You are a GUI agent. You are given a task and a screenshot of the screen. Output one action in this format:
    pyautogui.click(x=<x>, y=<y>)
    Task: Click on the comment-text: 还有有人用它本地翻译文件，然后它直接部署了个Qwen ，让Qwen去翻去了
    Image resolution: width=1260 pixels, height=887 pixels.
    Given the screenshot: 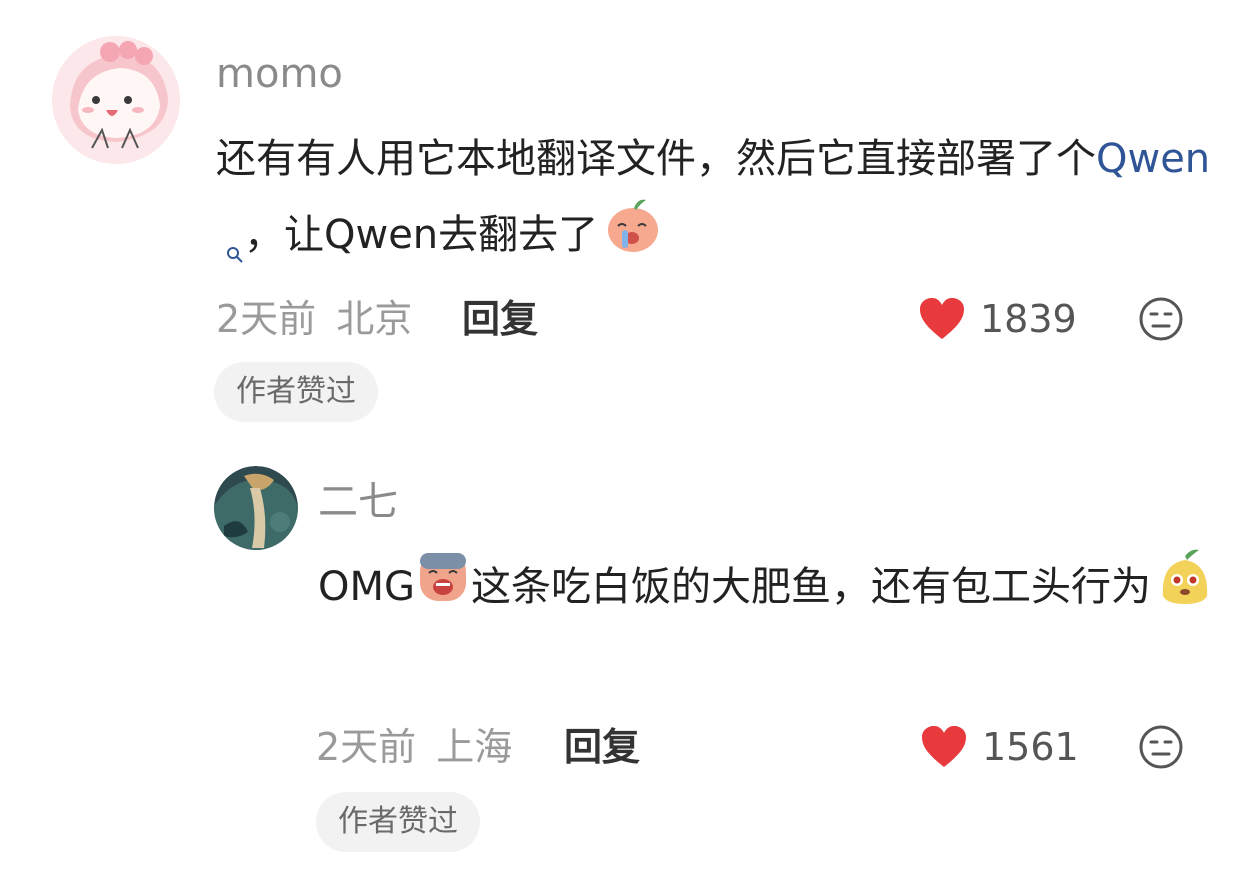 What is the action you would take?
    pyautogui.click(x=716, y=205)
    